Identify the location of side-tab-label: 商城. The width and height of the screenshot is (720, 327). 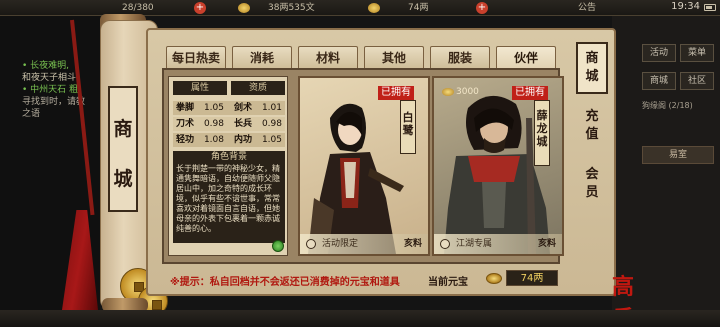
(592, 67).